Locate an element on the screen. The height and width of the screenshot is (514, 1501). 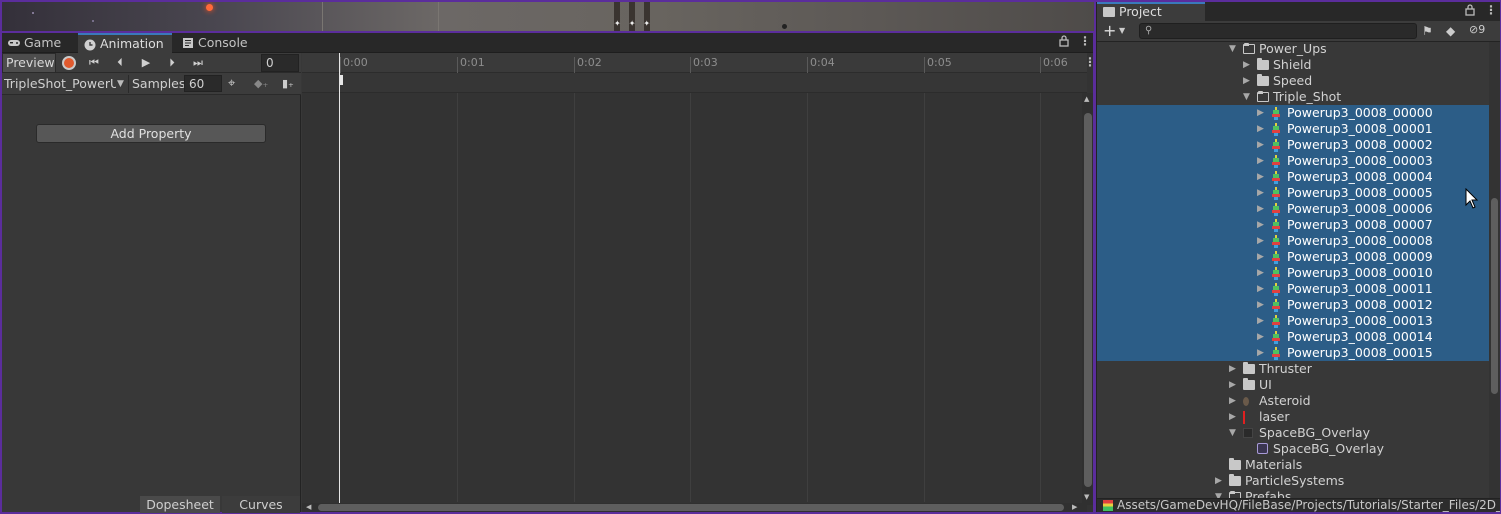
tree-folder-item: ▶ Speed is located at coordinates (1293, 81).